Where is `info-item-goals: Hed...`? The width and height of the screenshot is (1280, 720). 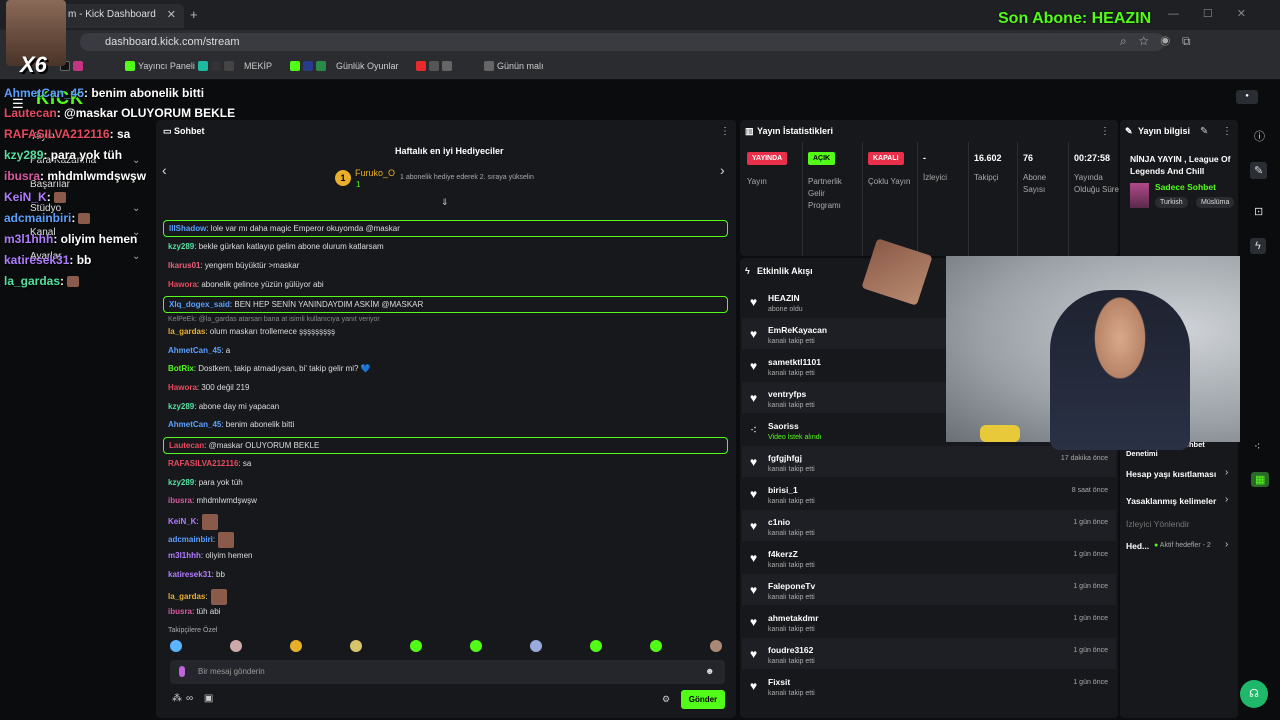 info-item-goals: Hed... is located at coordinates (1137, 546).